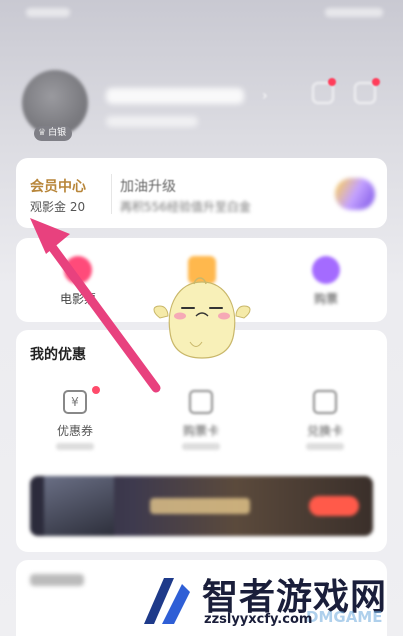  I want to click on site-watermark: 智者游戏网 DMGAME zzslyyxcfy.com, so click(269, 600).